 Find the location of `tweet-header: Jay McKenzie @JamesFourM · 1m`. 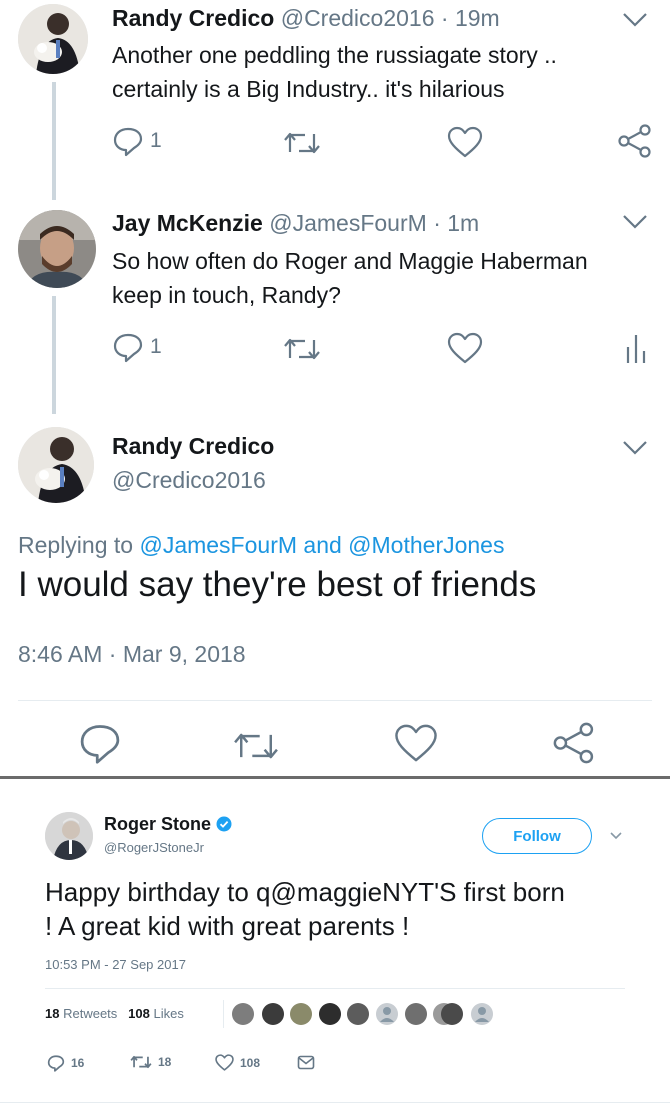

tweet-header: Jay McKenzie @JamesFourM · 1m is located at coordinates (295, 223).